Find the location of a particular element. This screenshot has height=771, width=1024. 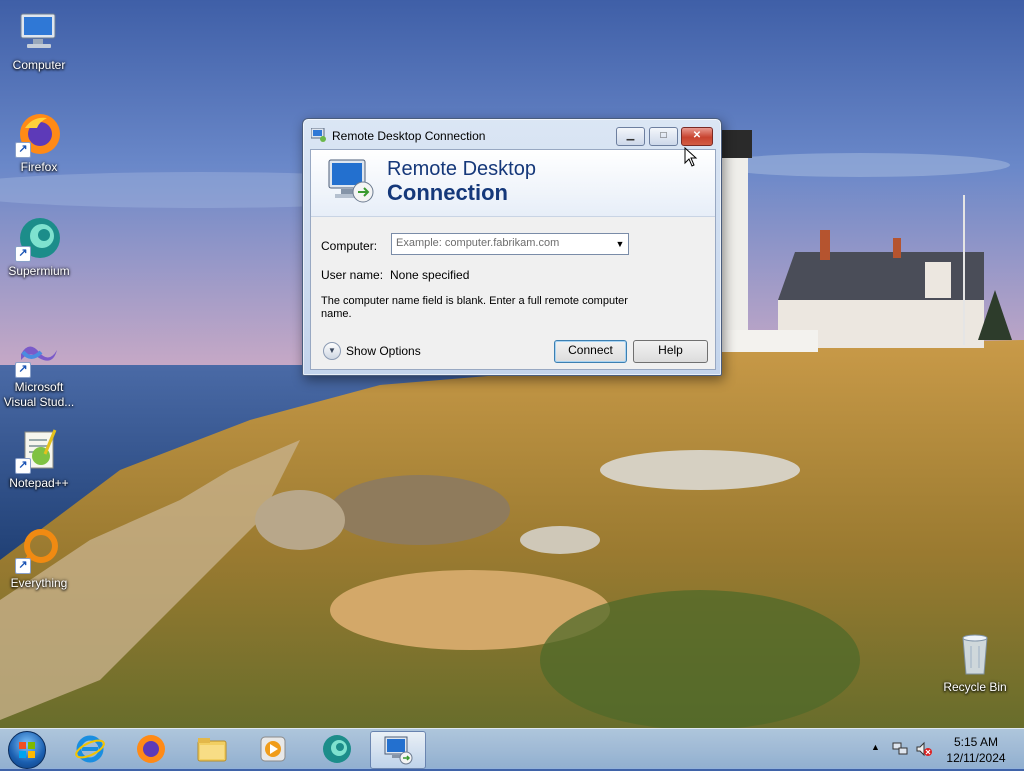

desktop-icon-label: Recycle Bin is located at coordinates (975, 687).